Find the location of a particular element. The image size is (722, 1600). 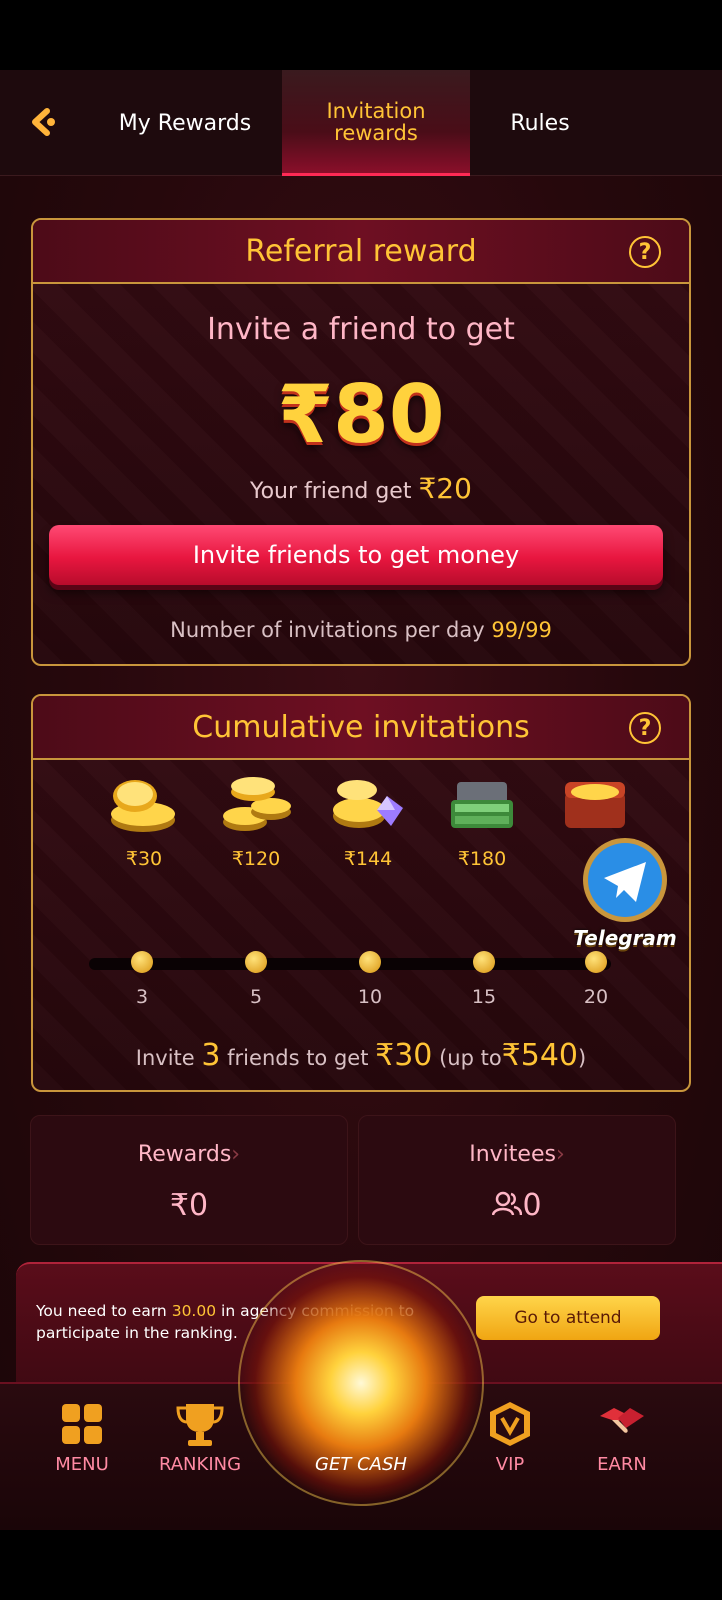

reward-amount-label: ₹30 is located at coordinates (144, 859).